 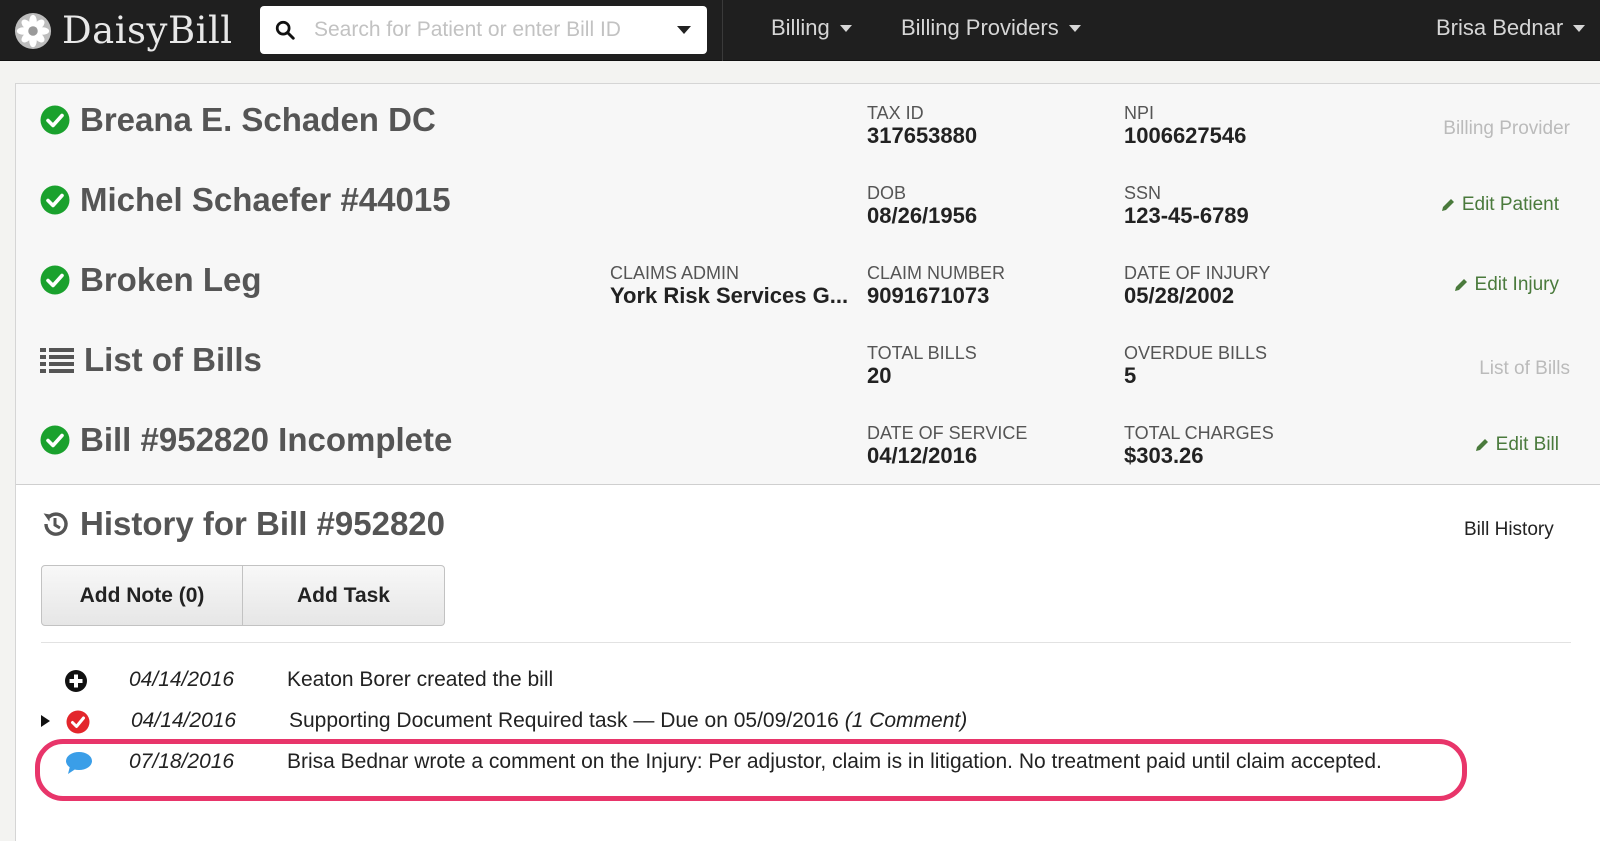 I want to click on highlight-annotation, so click(x=751, y=770).